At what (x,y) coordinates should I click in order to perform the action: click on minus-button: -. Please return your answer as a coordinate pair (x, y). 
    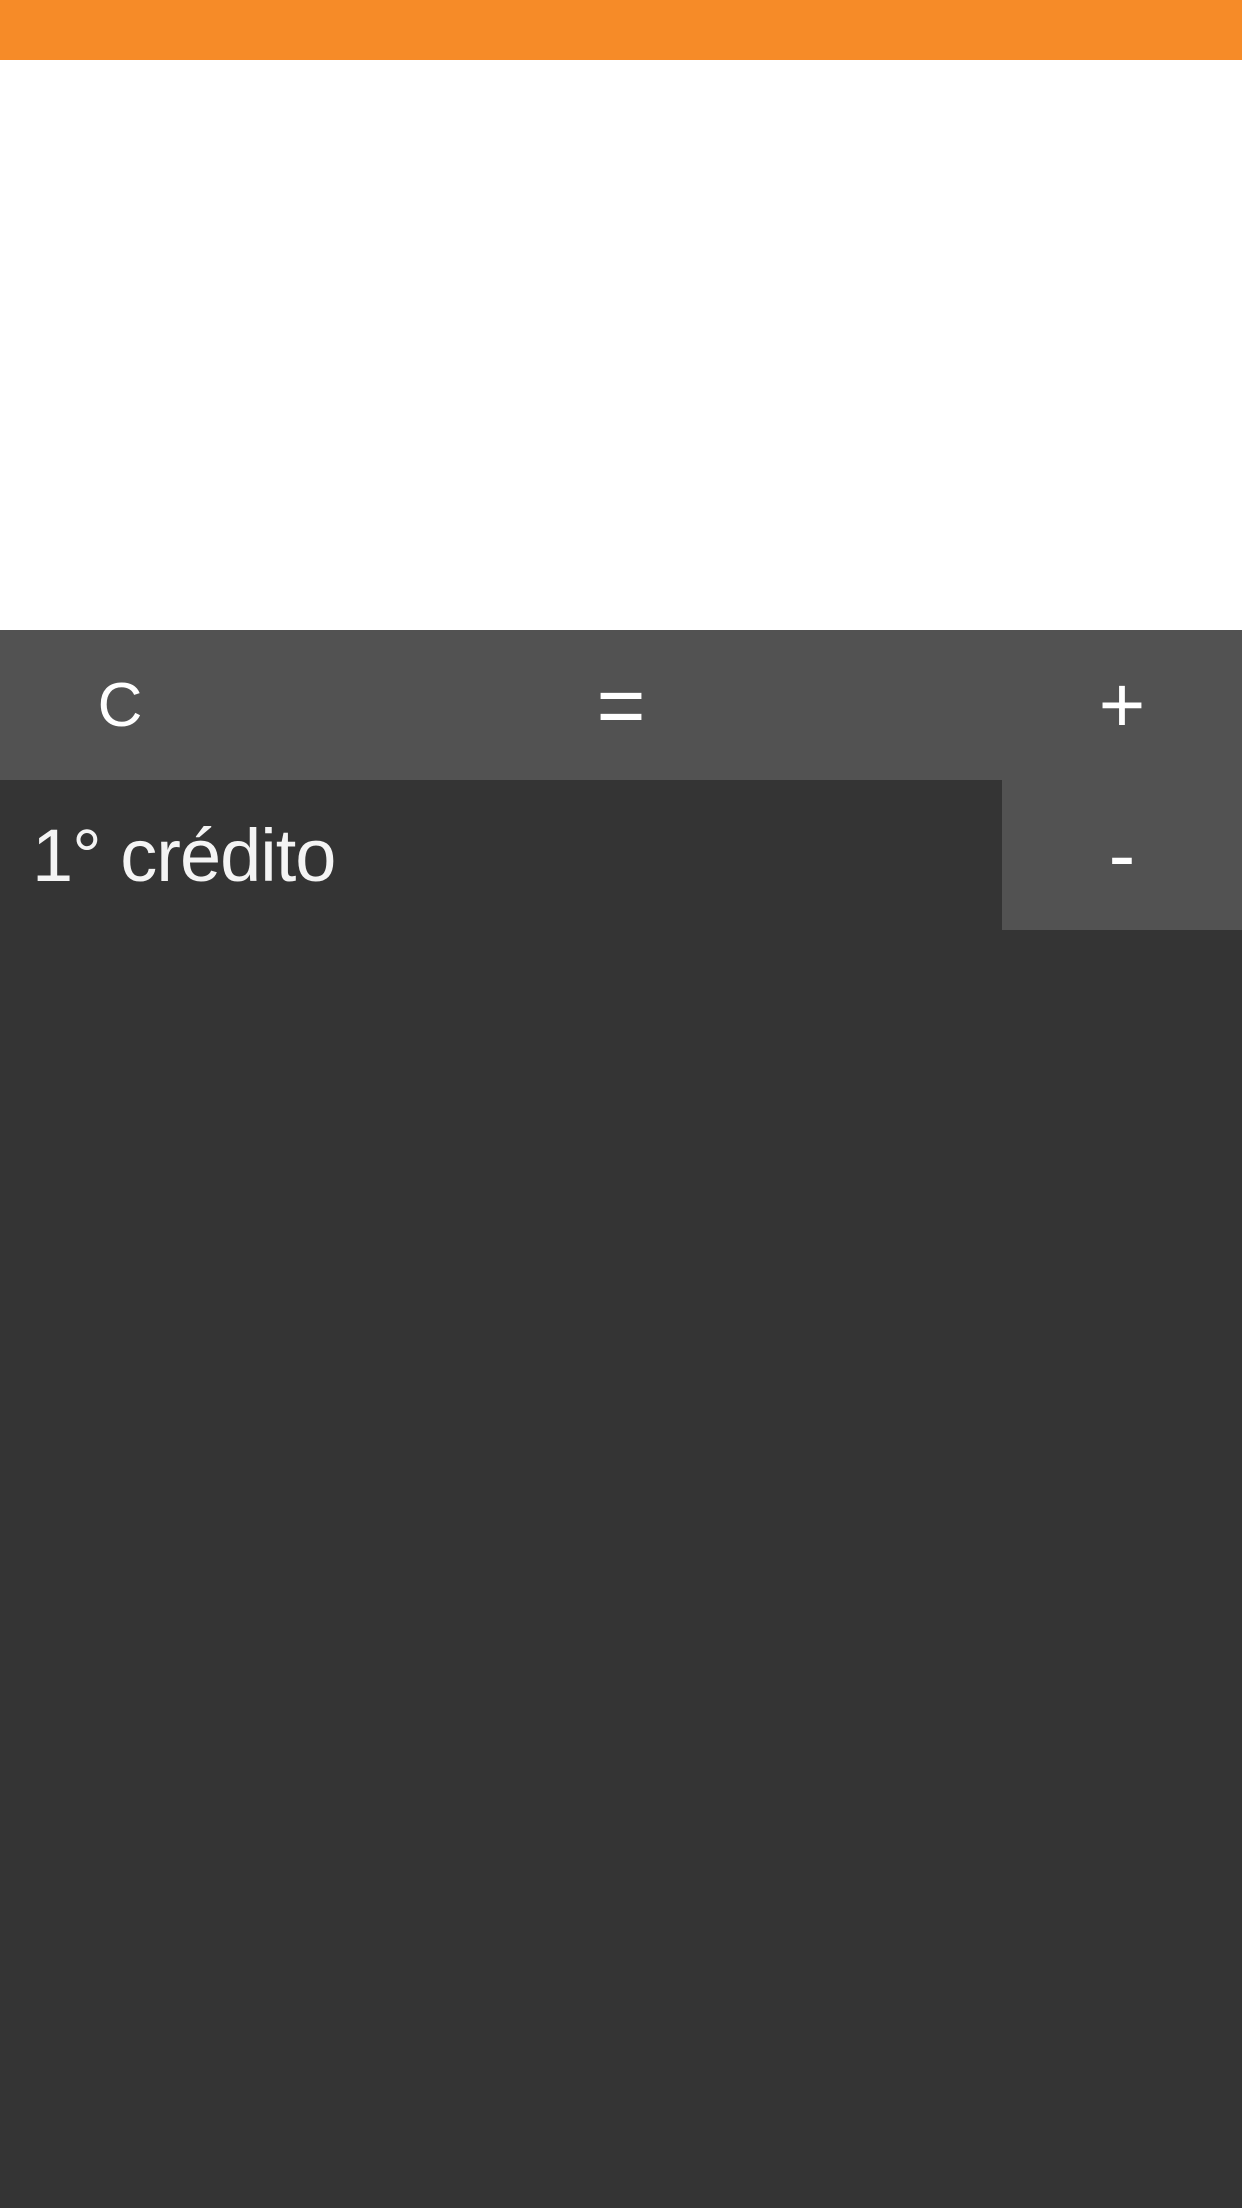
    Looking at the image, I should click on (1122, 855).